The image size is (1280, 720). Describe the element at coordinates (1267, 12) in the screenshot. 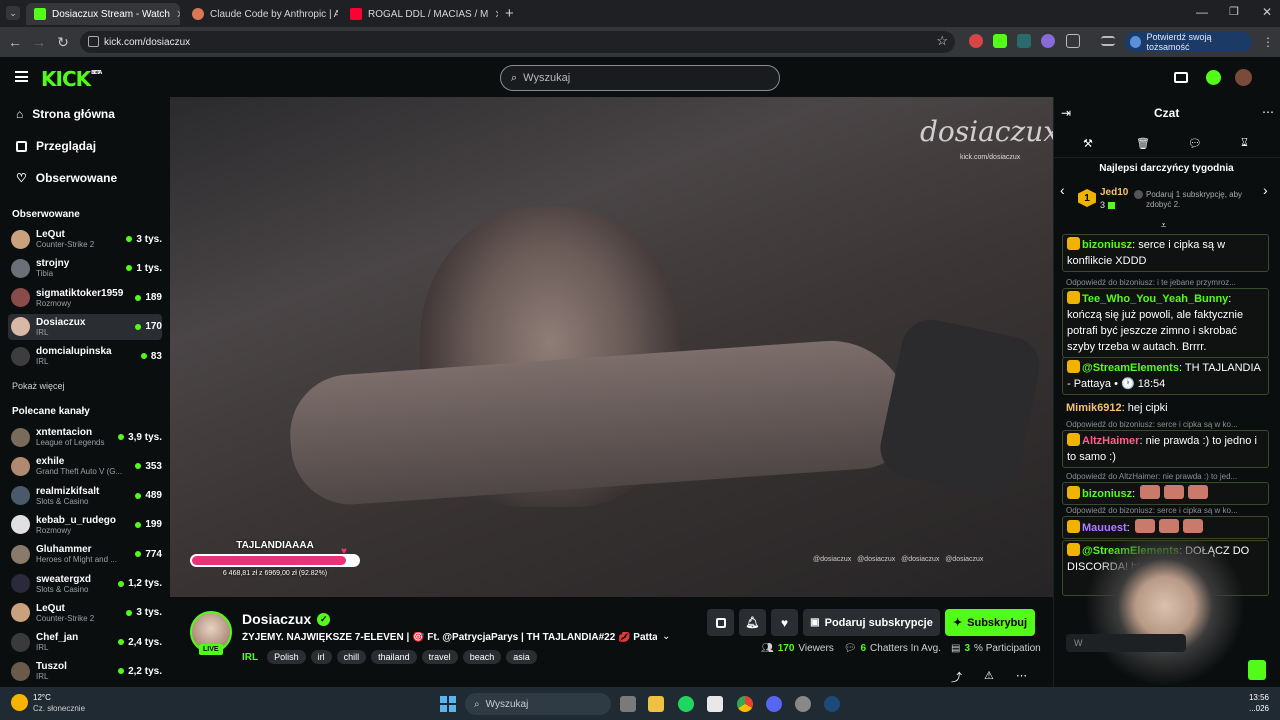

I see `close-window-icon: ✕` at that location.